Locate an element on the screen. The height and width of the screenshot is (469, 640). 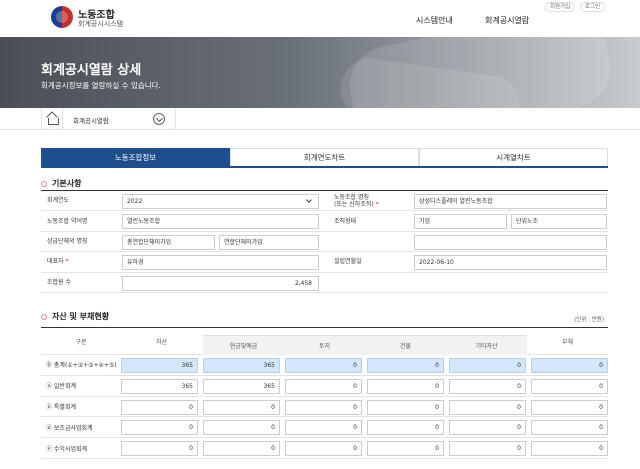
header-cash: 현금및예금 is located at coordinates (243, 346).